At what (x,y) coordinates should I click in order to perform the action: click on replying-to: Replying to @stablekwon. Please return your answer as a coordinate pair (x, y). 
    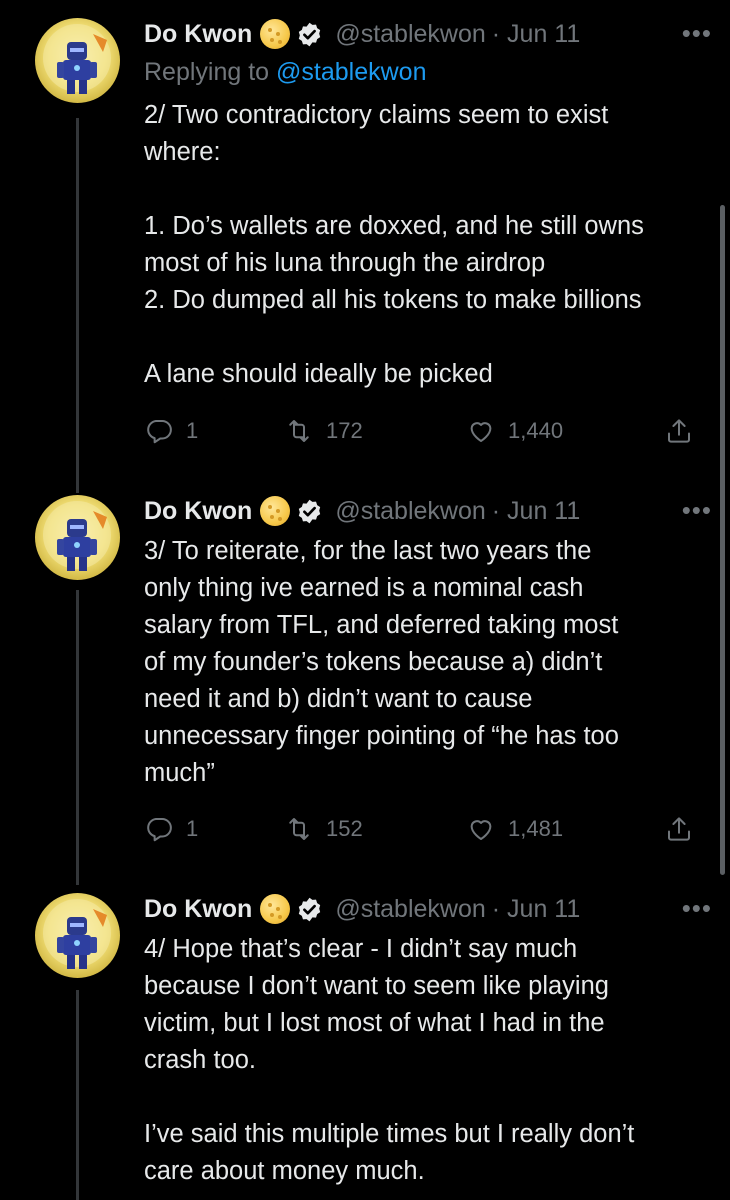
    Looking at the image, I should click on (285, 72).